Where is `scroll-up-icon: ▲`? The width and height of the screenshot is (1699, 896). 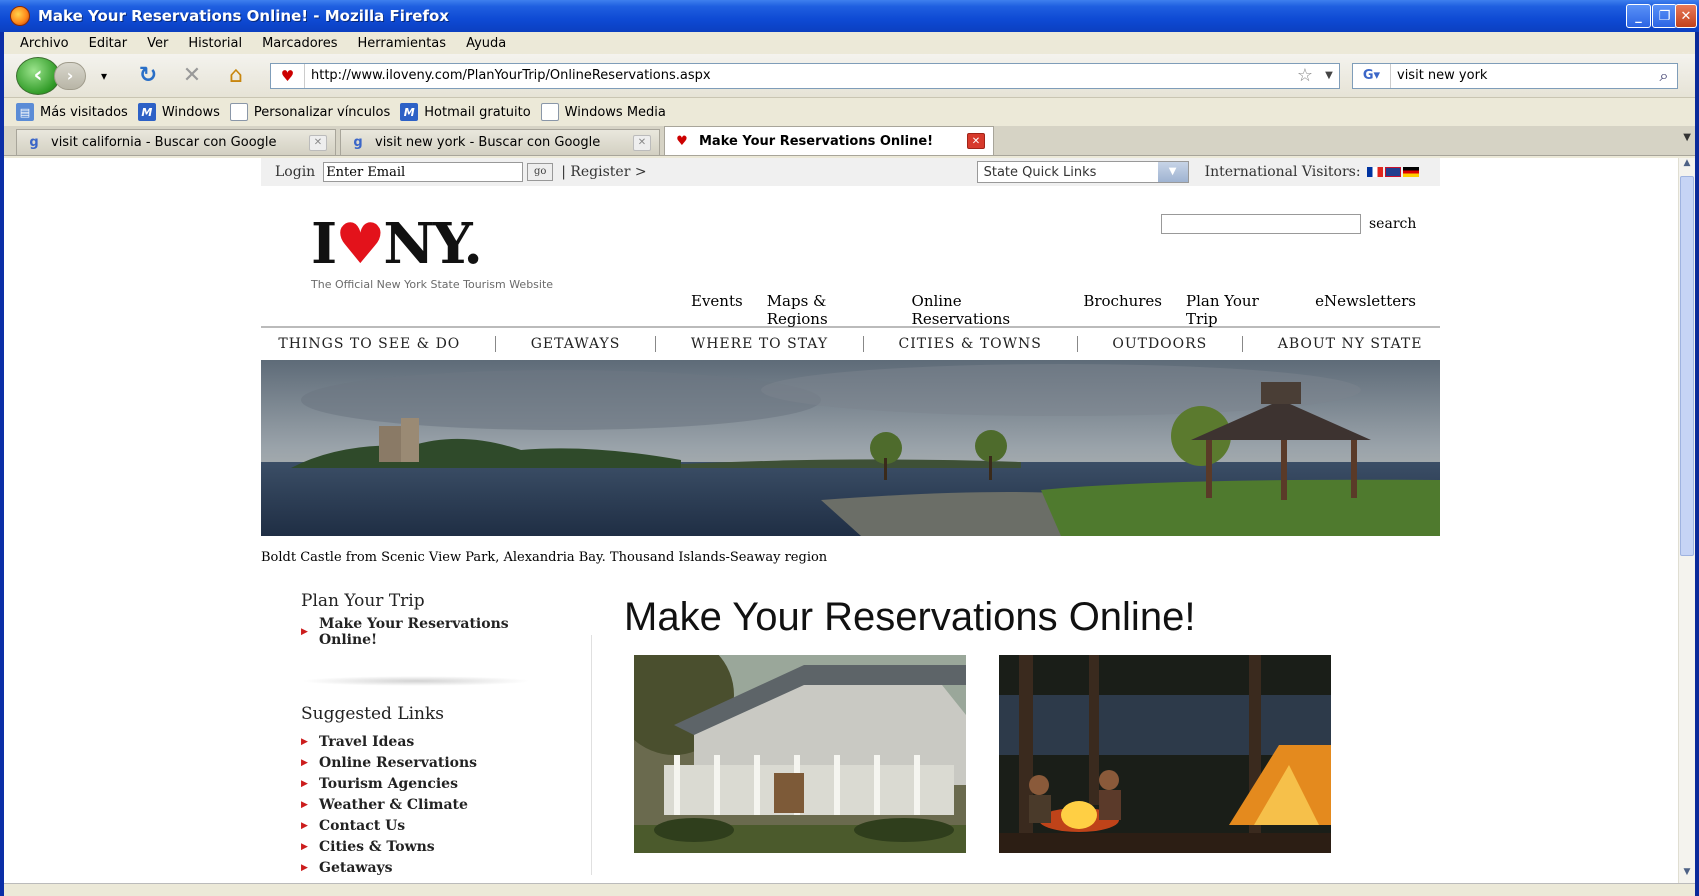
scroll-up-icon: ▲ is located at coordinates (1687, 166).